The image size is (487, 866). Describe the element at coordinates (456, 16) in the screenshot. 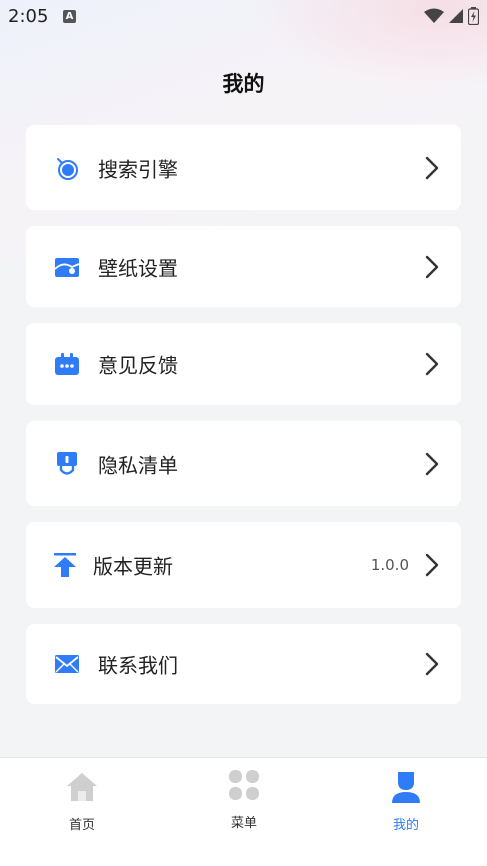

I see `signal-icon` at that location.